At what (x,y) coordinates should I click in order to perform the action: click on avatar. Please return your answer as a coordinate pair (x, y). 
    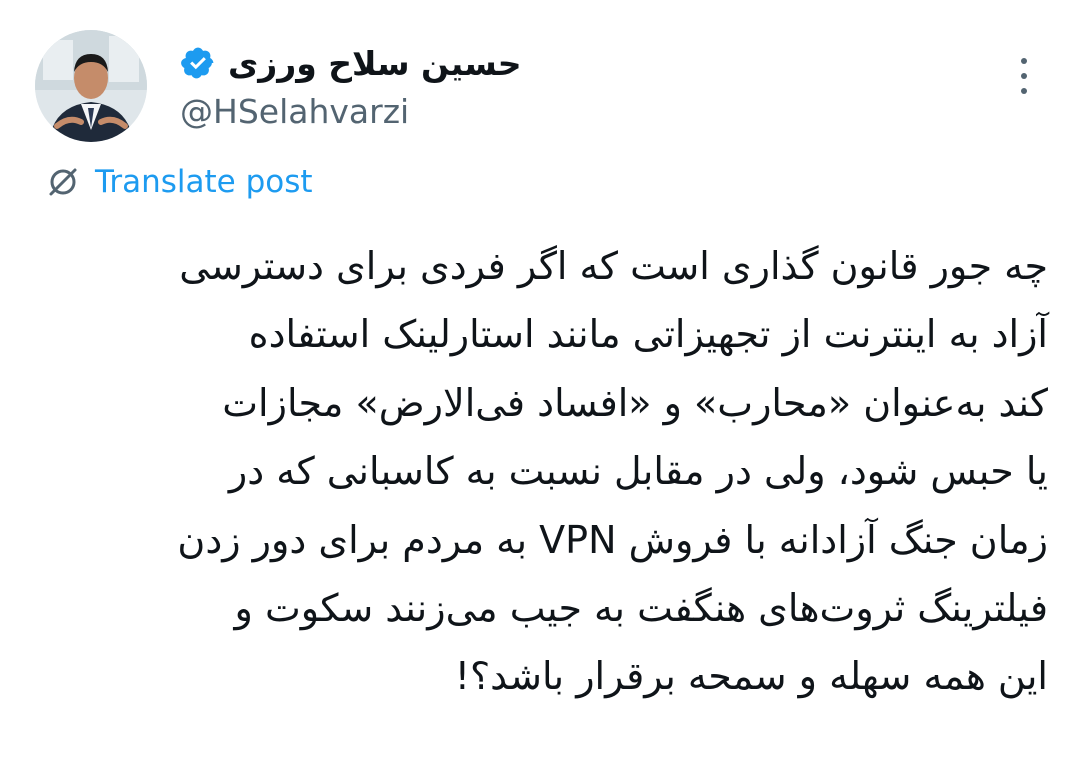
    Looking at the image, I should click on (91, 86).